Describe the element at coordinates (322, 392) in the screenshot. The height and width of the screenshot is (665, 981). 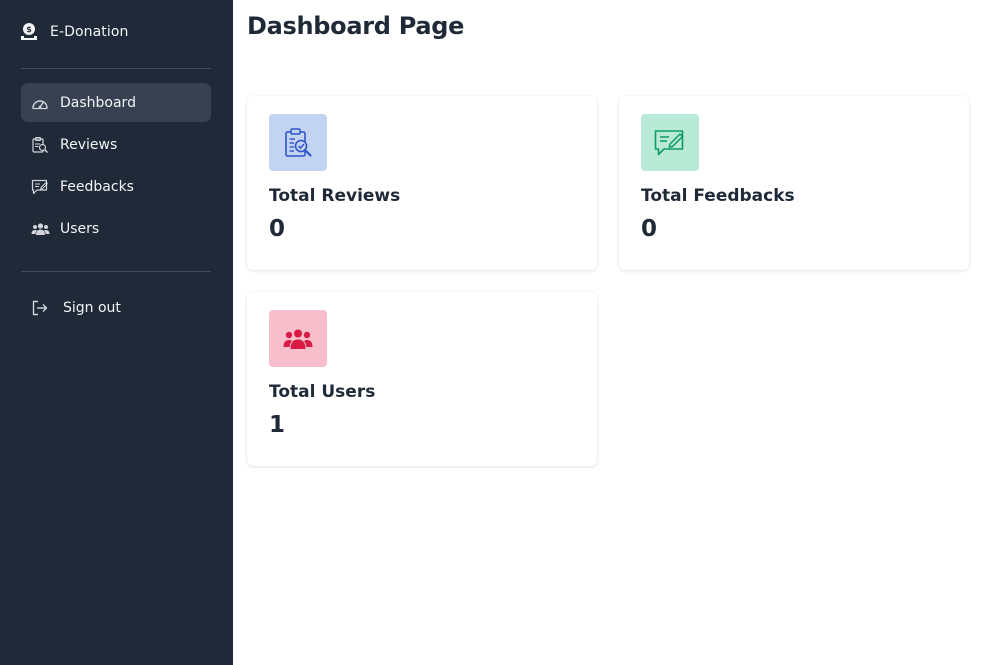
I see `card-title: Total Users` at that location.